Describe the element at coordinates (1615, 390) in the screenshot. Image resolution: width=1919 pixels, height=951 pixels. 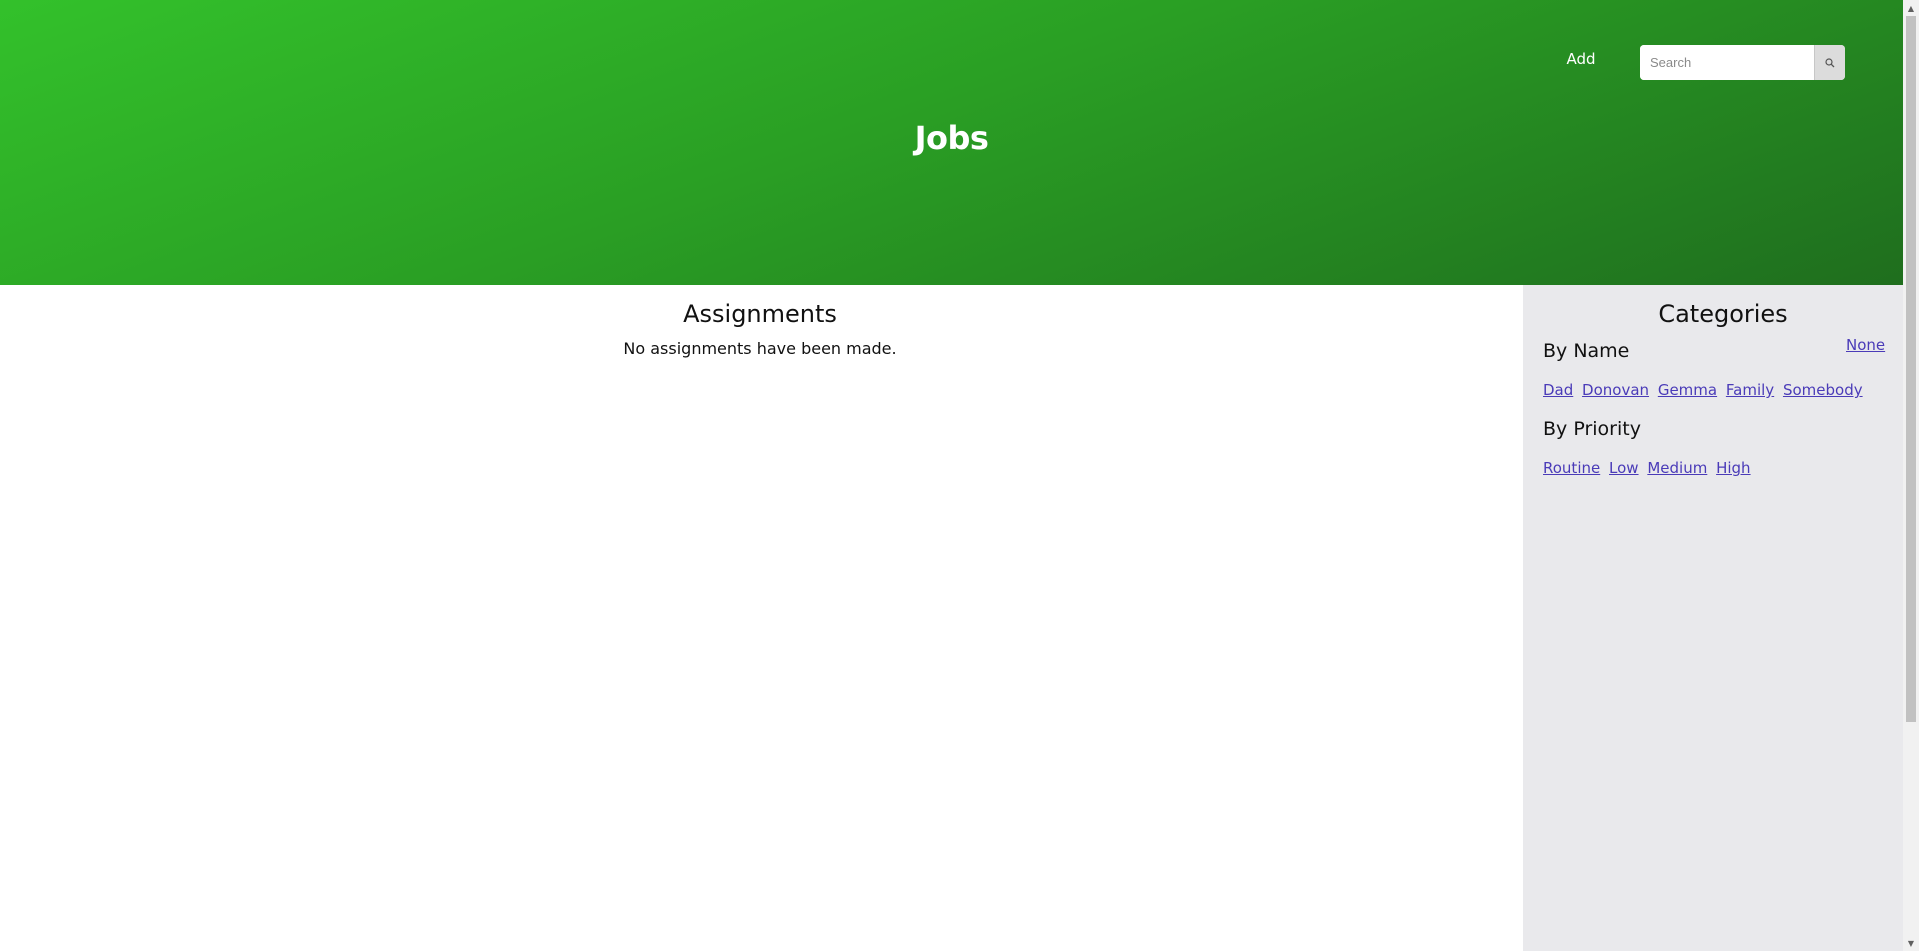
I see `category-link-donovan: Donovan` at that location.